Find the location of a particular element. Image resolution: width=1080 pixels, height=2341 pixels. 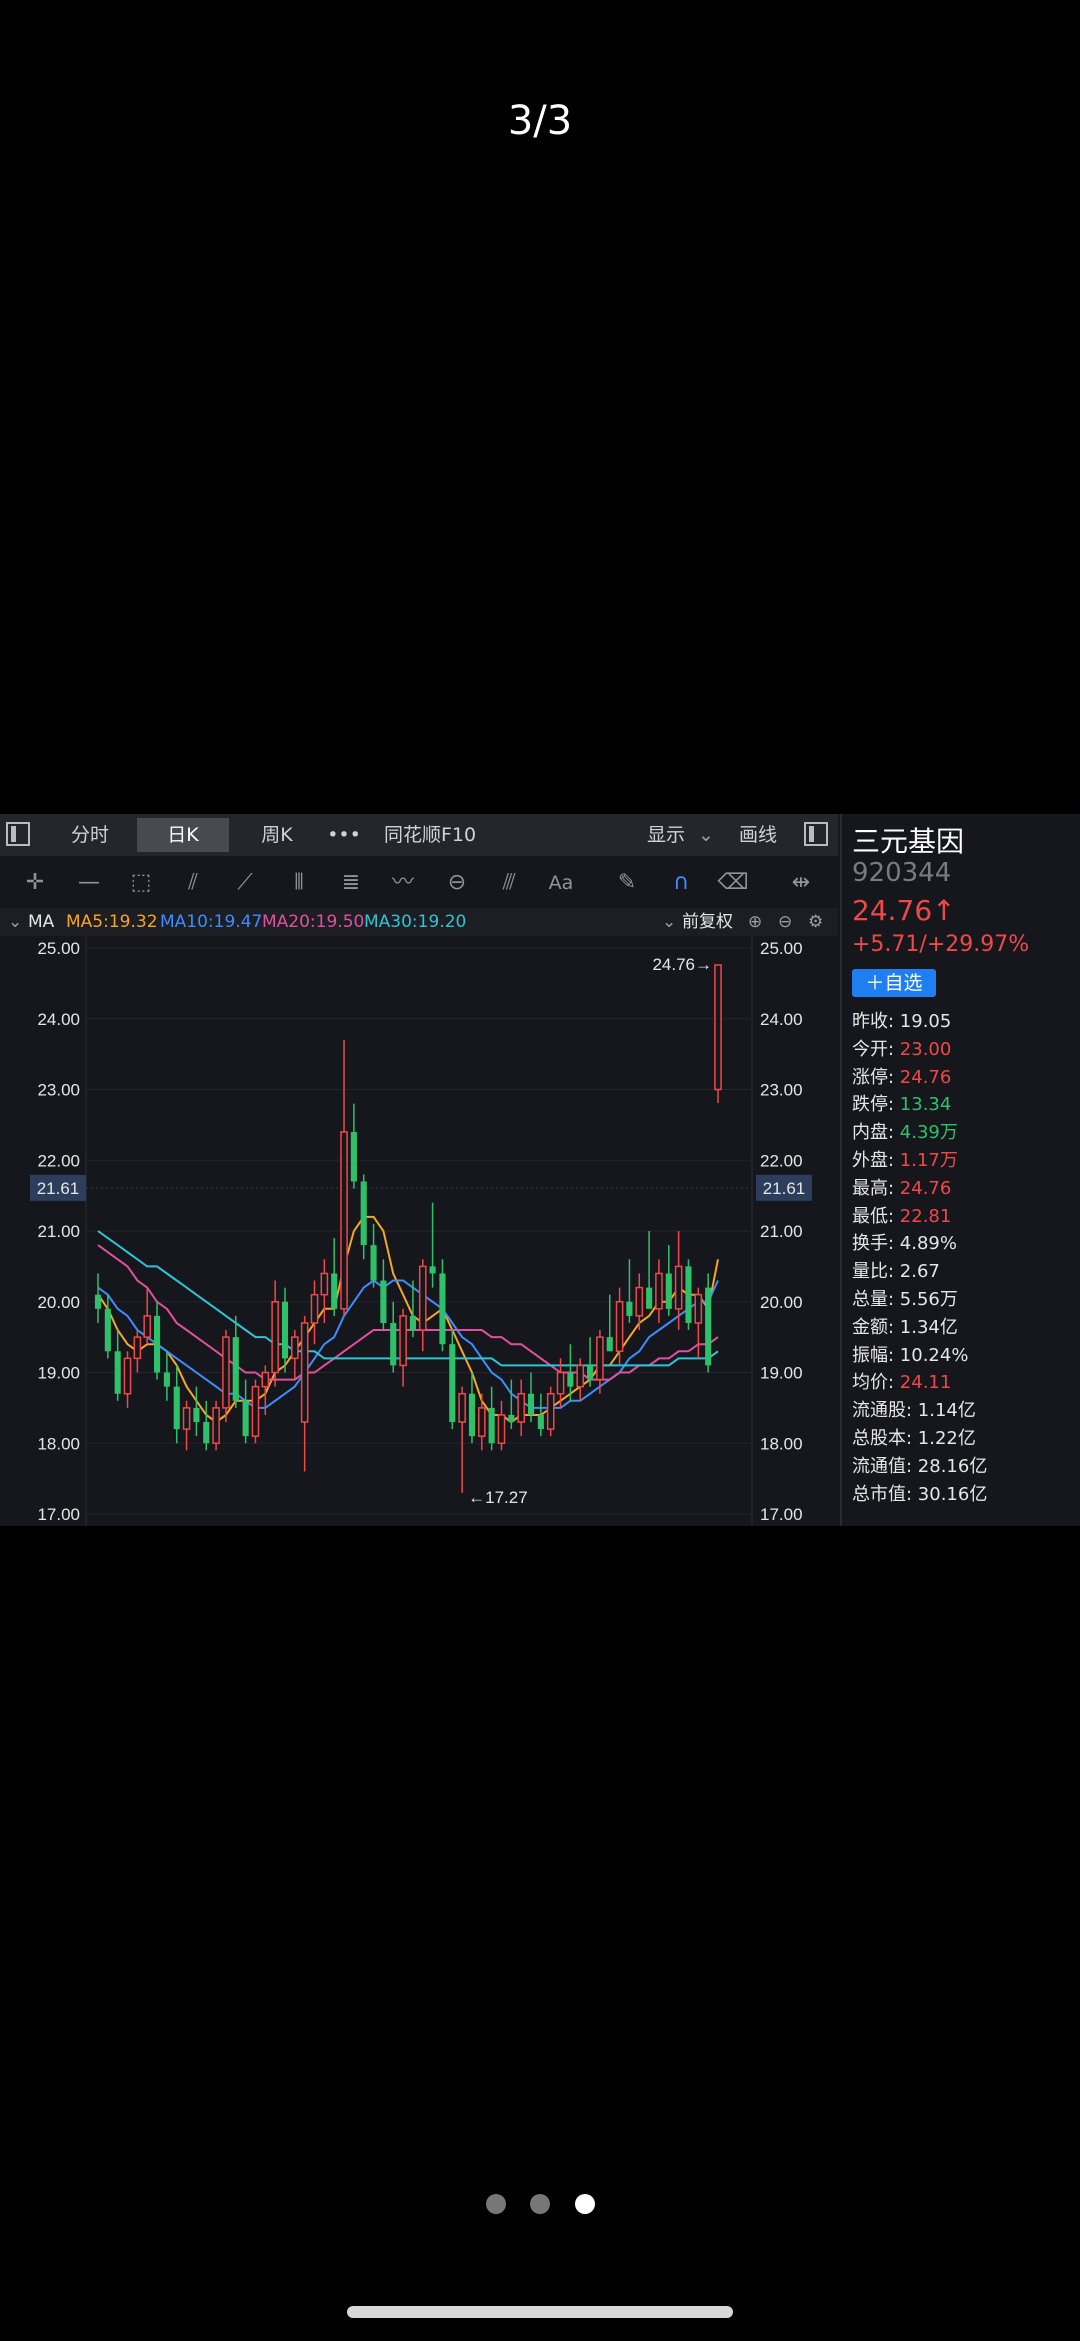

y-tick-label-left: 24.00 is located at coordinates (58, 1019).